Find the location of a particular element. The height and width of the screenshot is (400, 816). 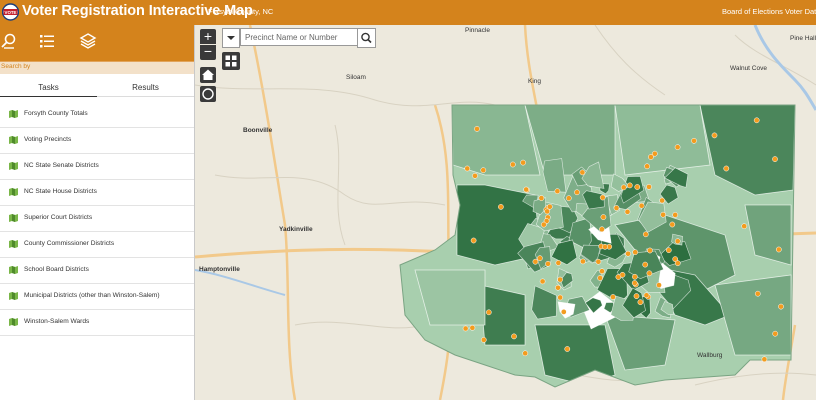

task-item: NC State House Districts is located at coordinates (97, 193).